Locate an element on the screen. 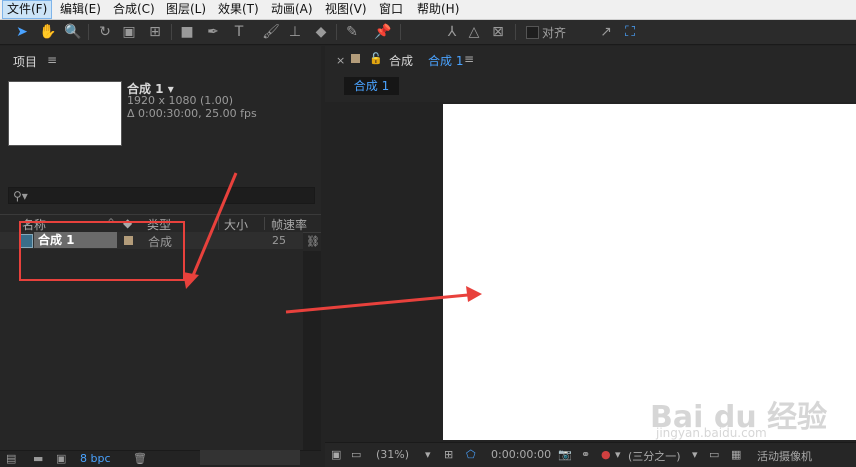 This screenshot has width=856, height=467. watermark-url: jingyan.baidu.com is located at coordinates (711, 433).